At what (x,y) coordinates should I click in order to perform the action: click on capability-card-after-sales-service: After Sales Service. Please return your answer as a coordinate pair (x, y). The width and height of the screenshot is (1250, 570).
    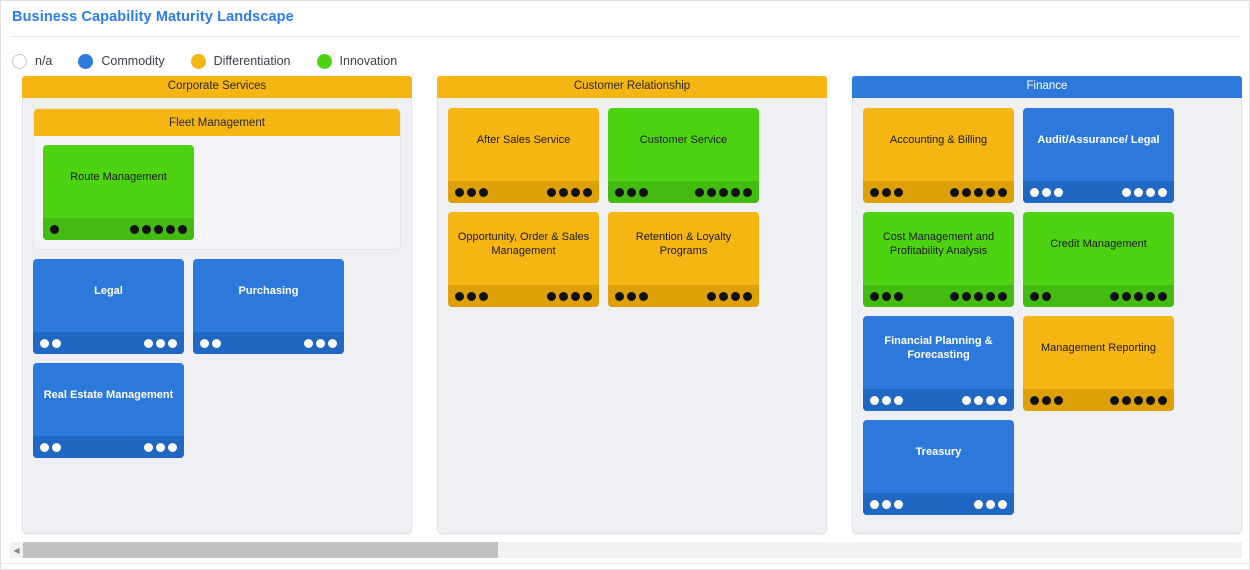
    Looking at the image, I should click on (523, 155).